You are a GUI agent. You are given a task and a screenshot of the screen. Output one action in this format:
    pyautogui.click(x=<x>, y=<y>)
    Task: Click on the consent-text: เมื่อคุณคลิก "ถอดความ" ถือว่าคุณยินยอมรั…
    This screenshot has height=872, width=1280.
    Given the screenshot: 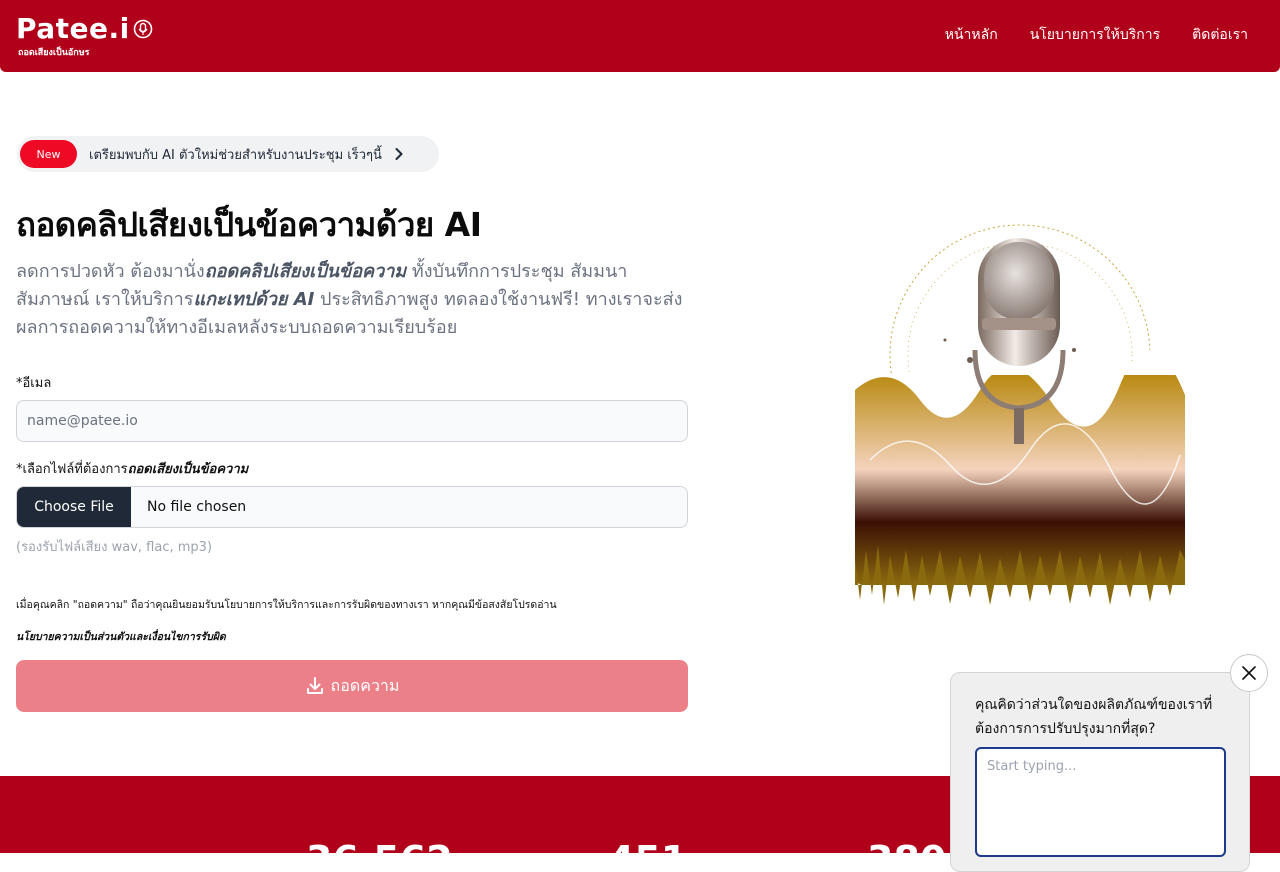 What is the action you would take?
    pyautogui.click(x=286, y=605)
    